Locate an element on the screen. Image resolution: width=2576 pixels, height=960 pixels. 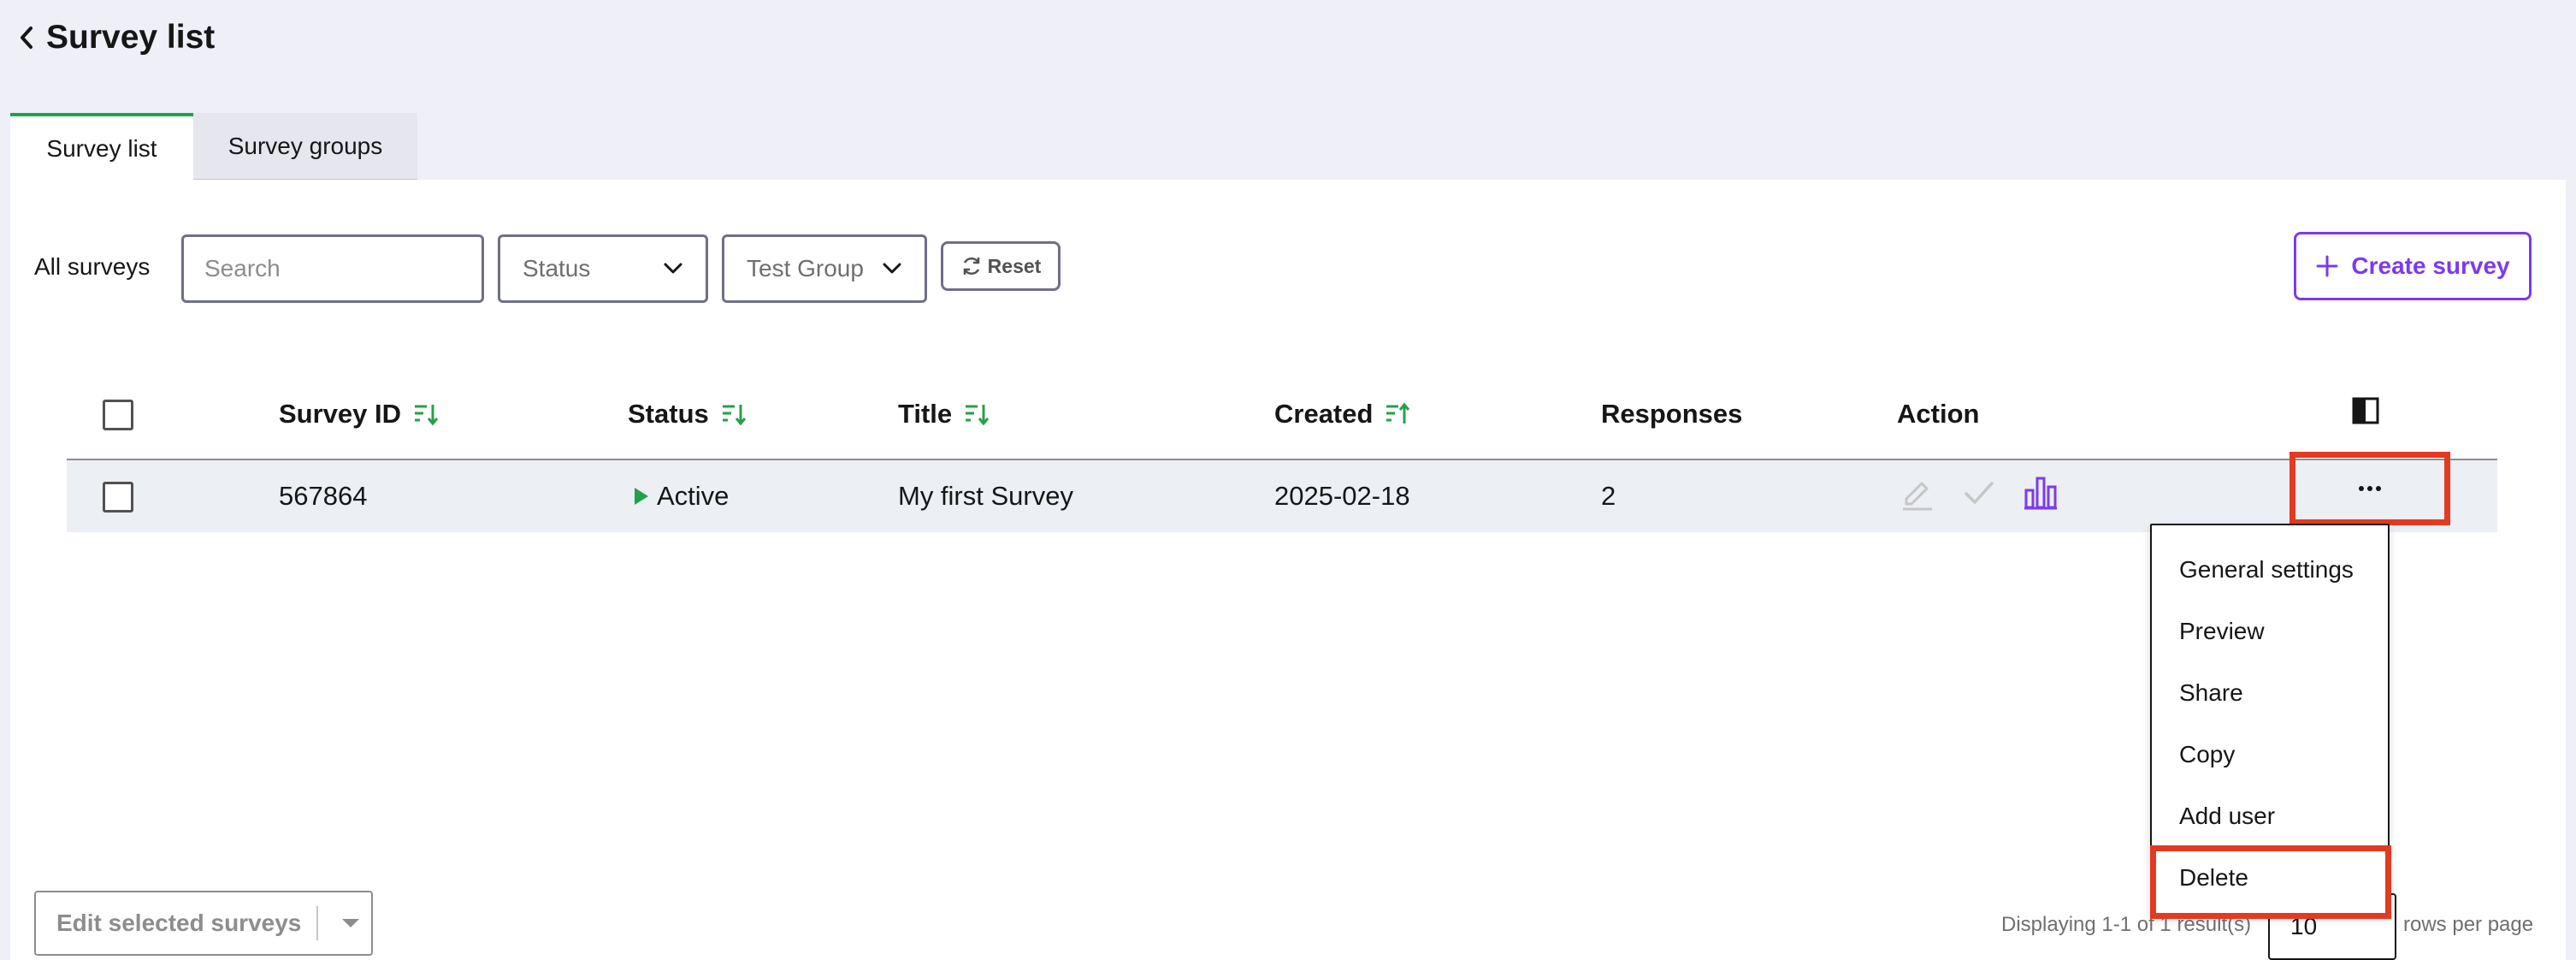
refresh-icon is located at coordinates (971, 266).